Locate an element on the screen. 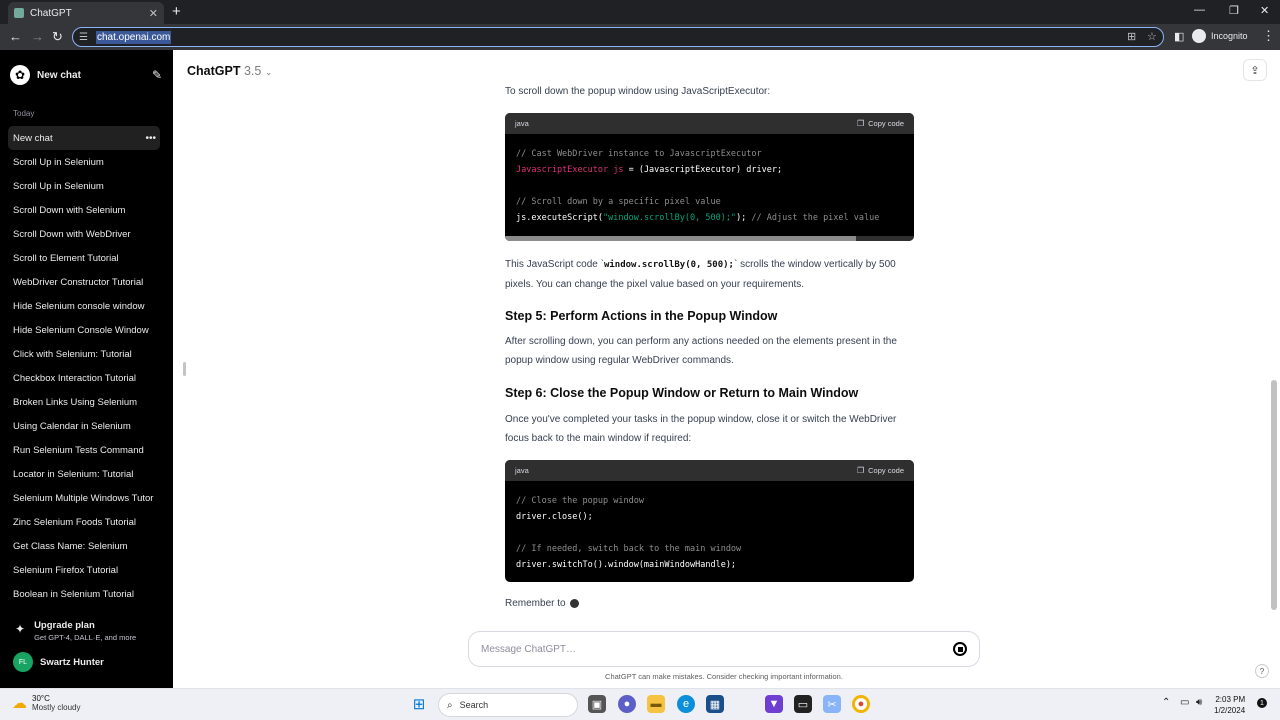 The height and width of the screenshot is (720, 1280). stop-generating-button is located at coordinates (960, 649).